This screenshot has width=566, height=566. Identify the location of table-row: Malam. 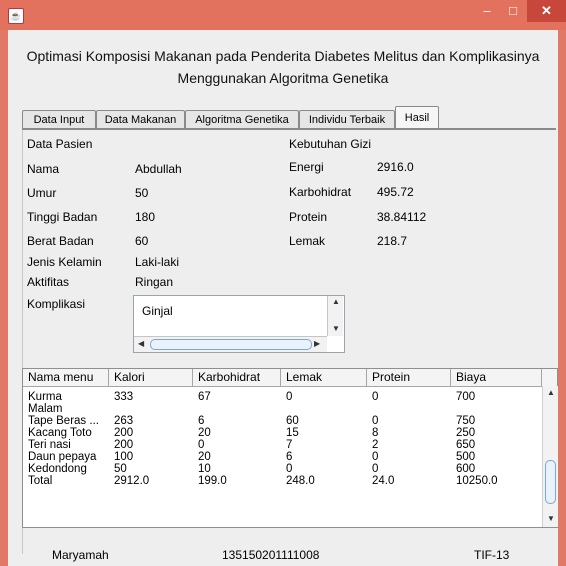
(282, 409).